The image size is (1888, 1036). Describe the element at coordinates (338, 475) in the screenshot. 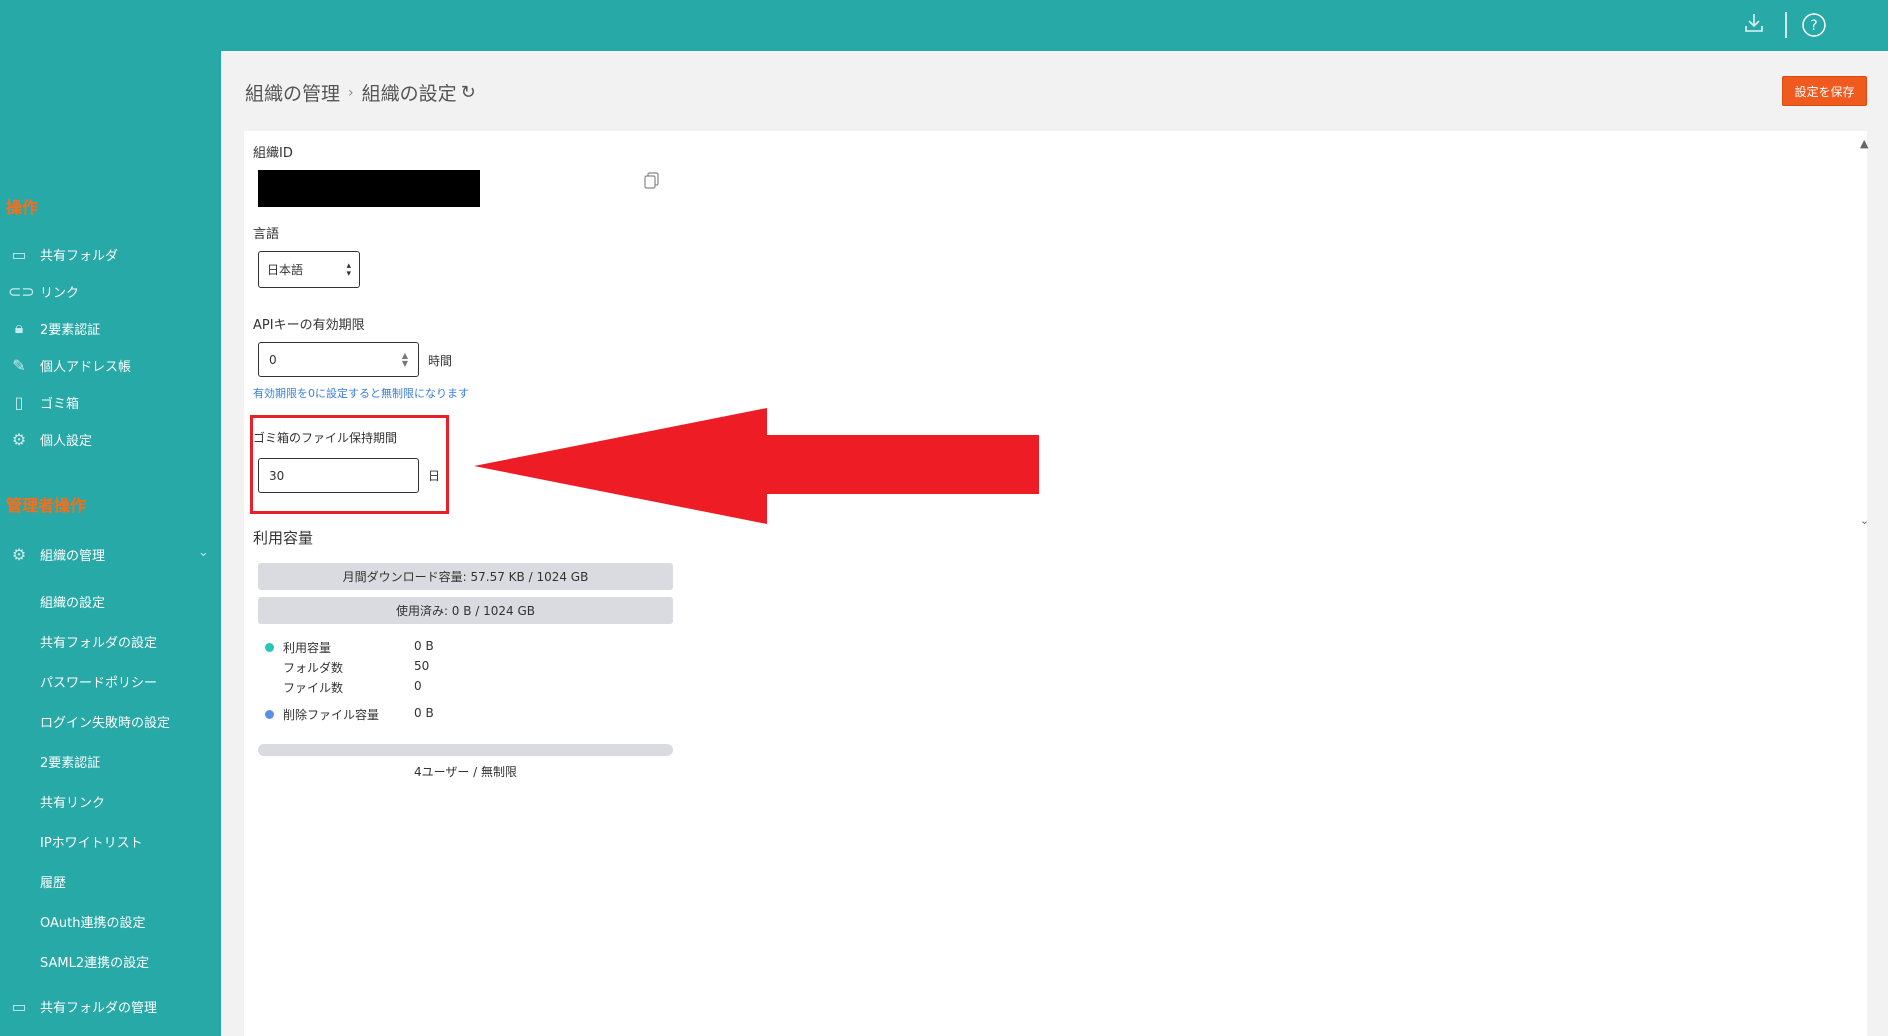

I see `trash-retention-input: 30` at that location.